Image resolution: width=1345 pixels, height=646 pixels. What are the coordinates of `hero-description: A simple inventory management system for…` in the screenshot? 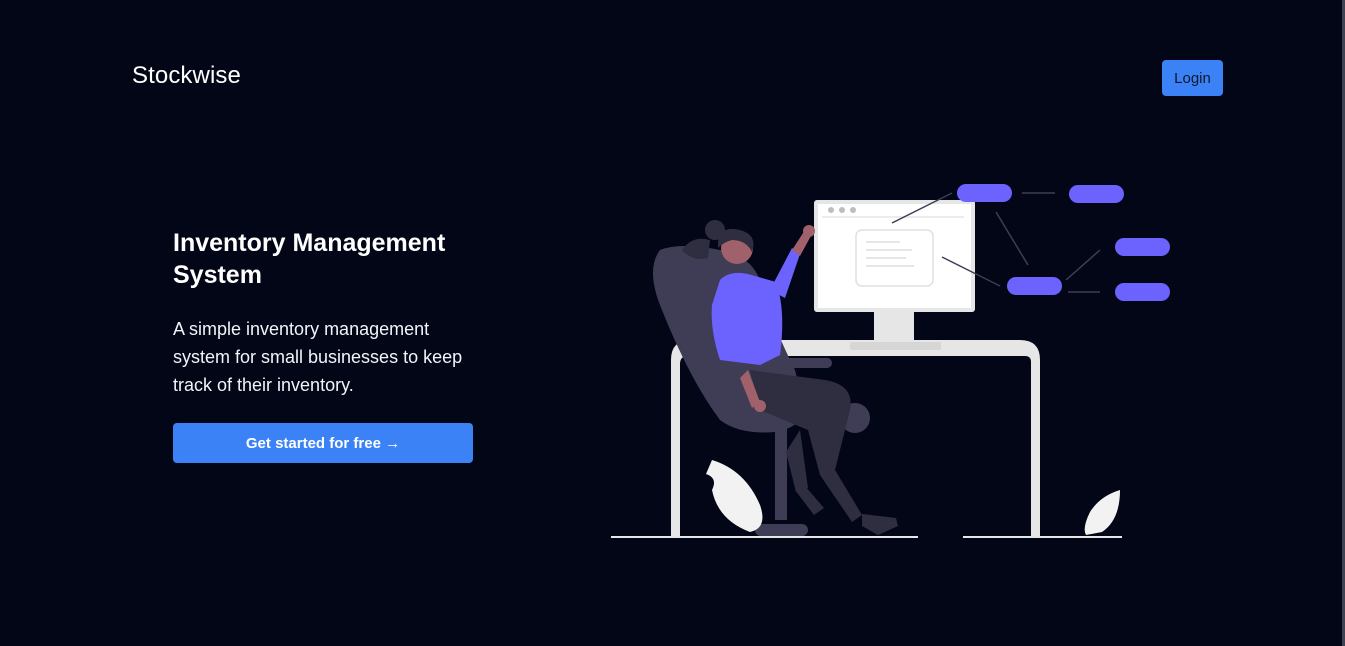 It's located at (318, 357).